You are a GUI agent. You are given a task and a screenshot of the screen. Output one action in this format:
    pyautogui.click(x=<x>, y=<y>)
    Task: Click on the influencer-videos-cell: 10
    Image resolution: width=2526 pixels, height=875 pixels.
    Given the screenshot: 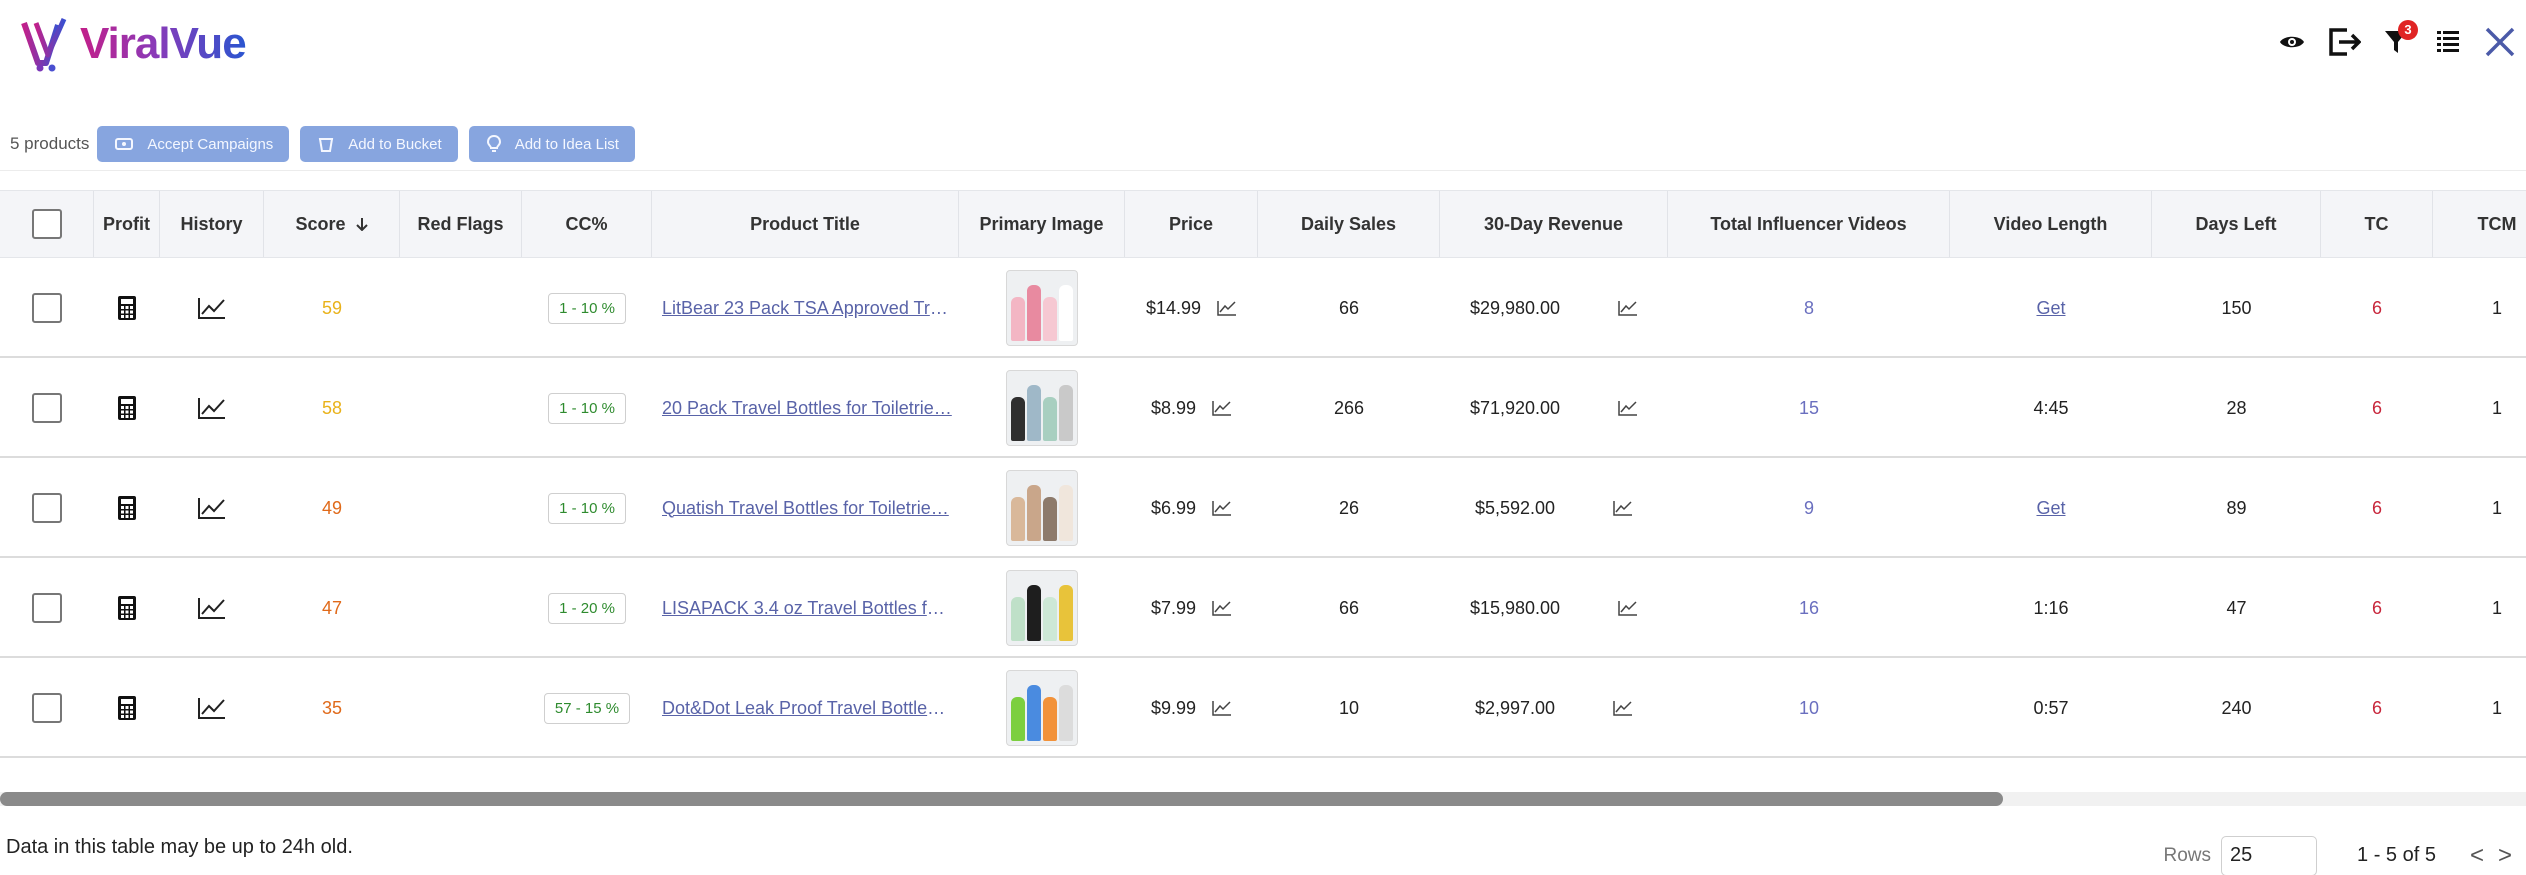 What is the action you would take?
    pyautogui.click(x=1809, y=708)
    